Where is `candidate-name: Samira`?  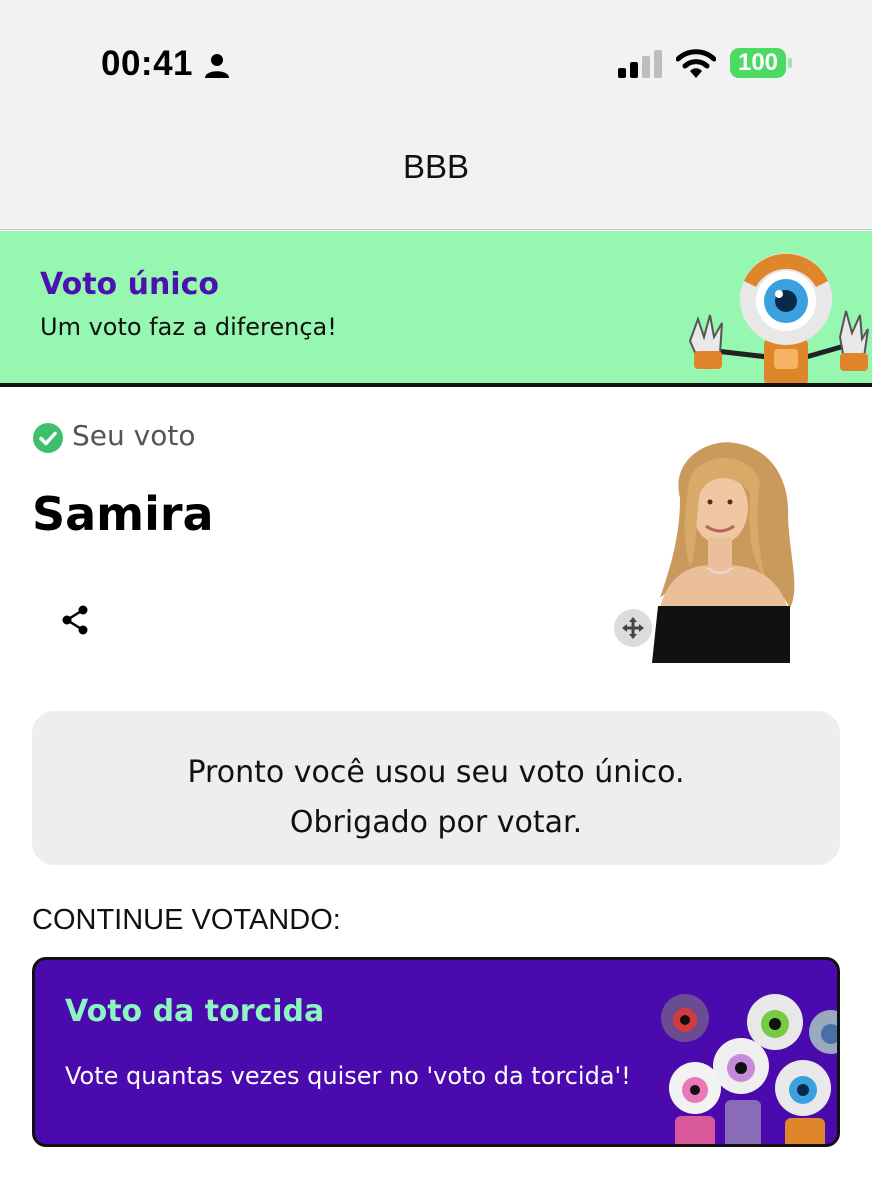 candidate-name: Samira is located at coordinates (123, 514).